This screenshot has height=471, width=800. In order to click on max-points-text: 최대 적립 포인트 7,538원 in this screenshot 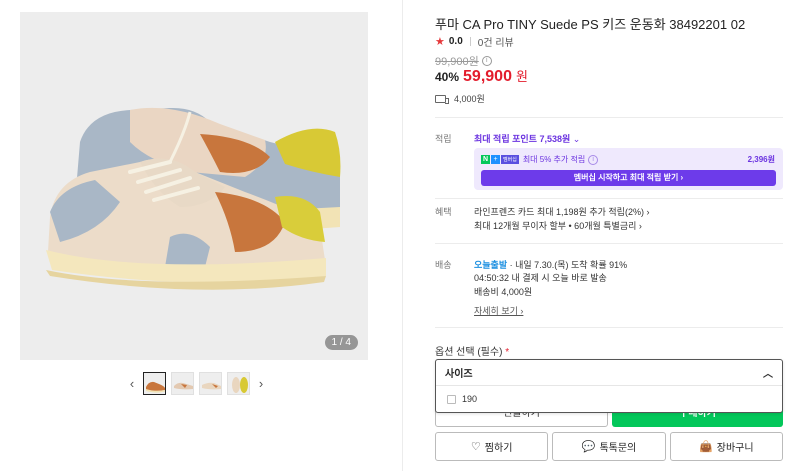, I will do `click(522, 139)`.